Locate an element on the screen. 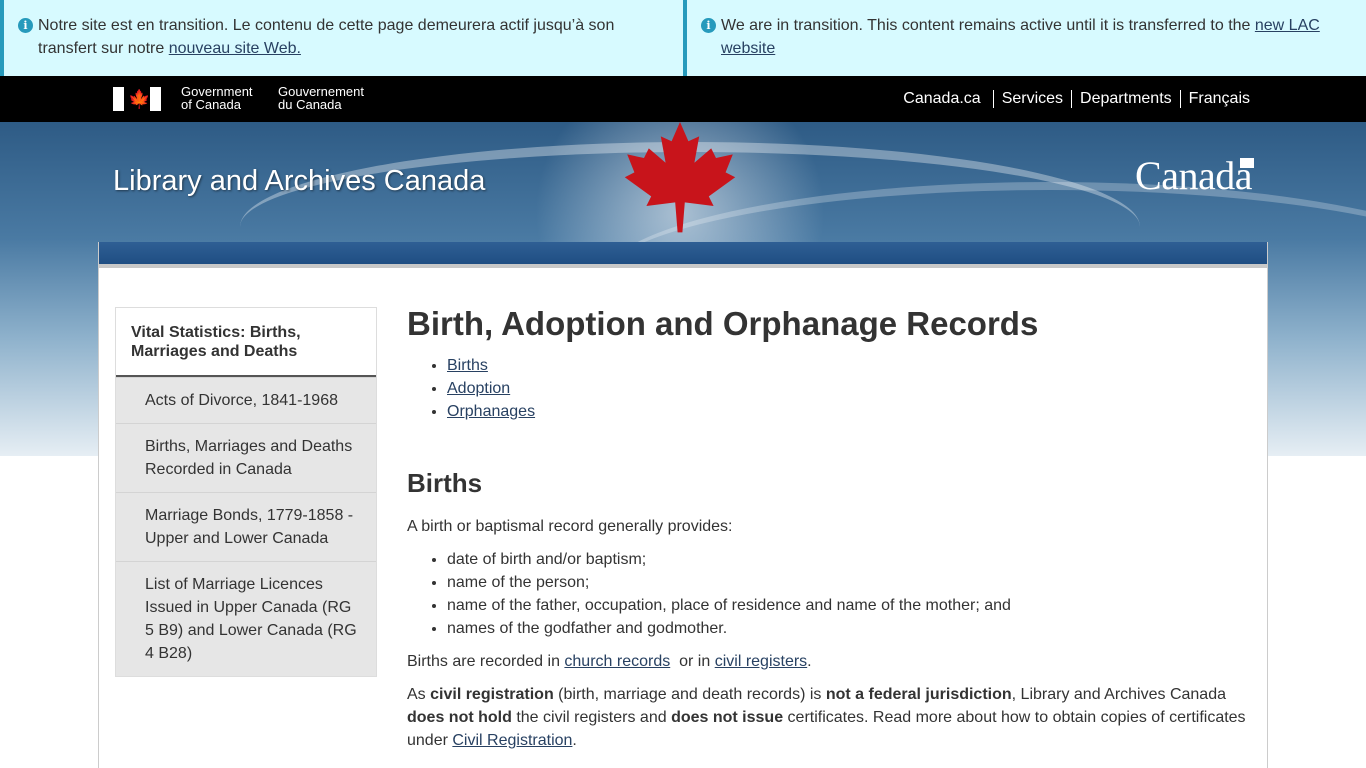 The height and width of the screenshot is (768, 1366). menu-services: Services is located at coordinates (1031, 99).